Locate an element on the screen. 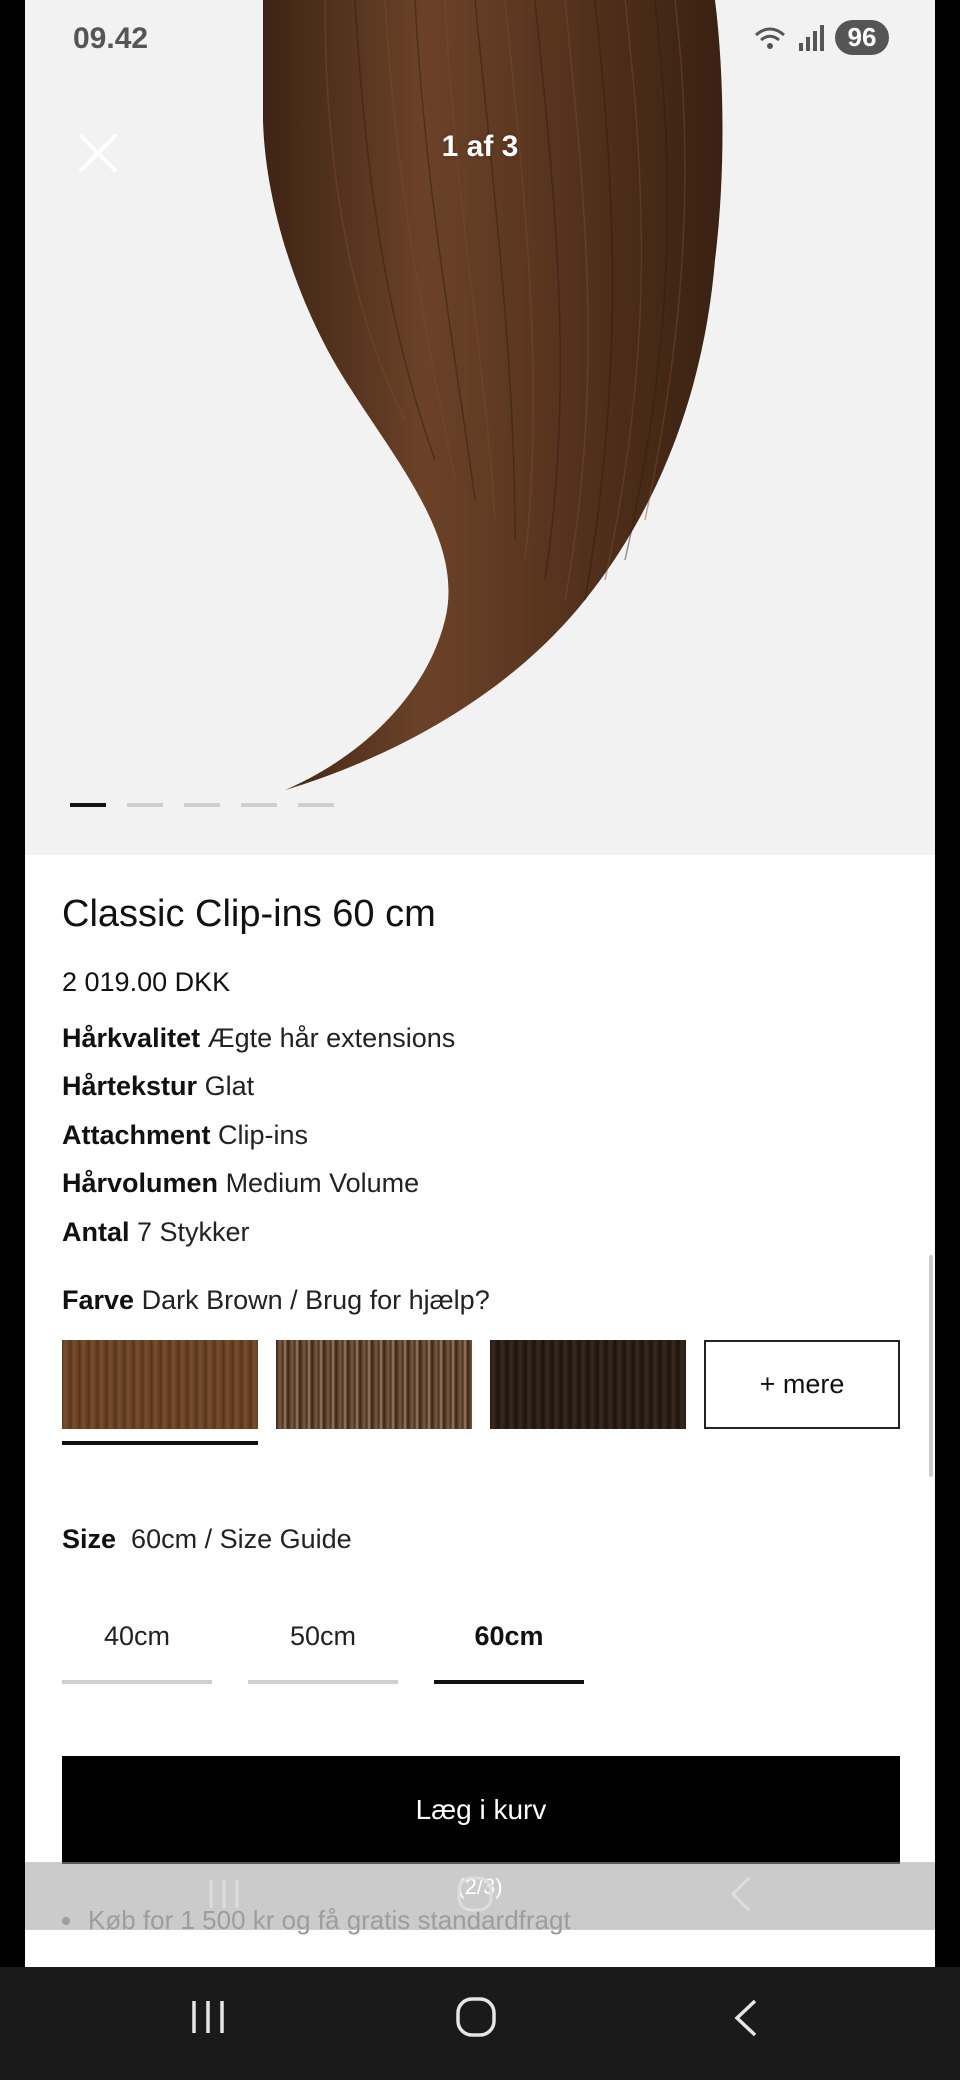 This screenshot has height=2080, width=960. size-option-label: 50cm is located at coordinates (323, 1636).